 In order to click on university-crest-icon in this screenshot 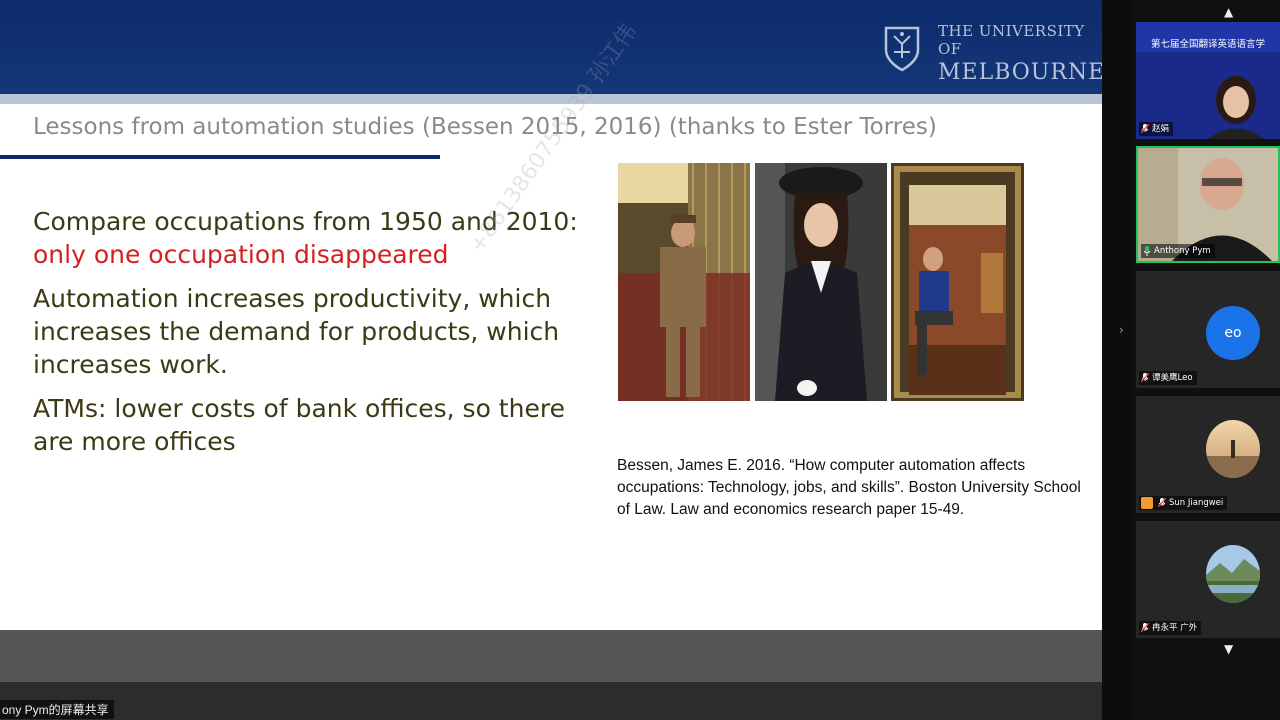, I will do `click(902, 49)`.